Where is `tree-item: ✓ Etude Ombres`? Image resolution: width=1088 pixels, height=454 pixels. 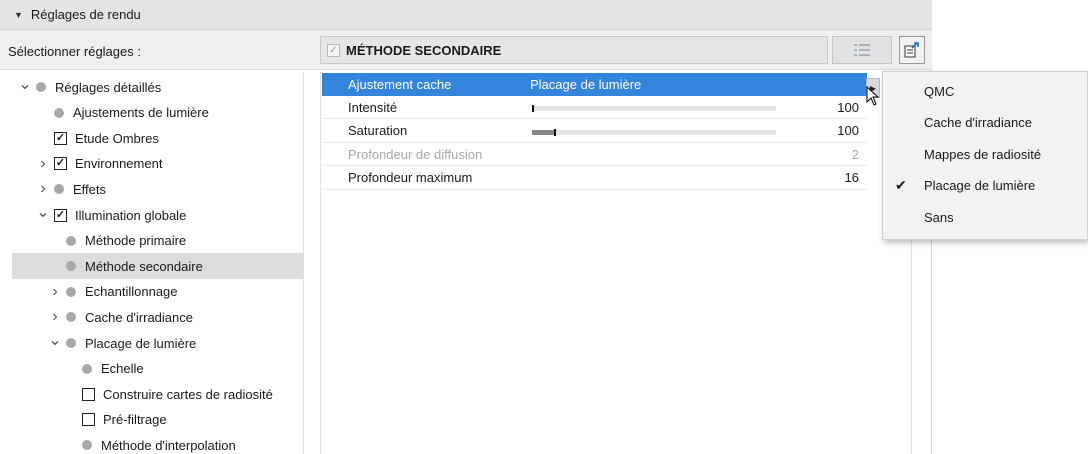
tree-item: ✓ Etude Ombres is located at coordinates (157, 138).